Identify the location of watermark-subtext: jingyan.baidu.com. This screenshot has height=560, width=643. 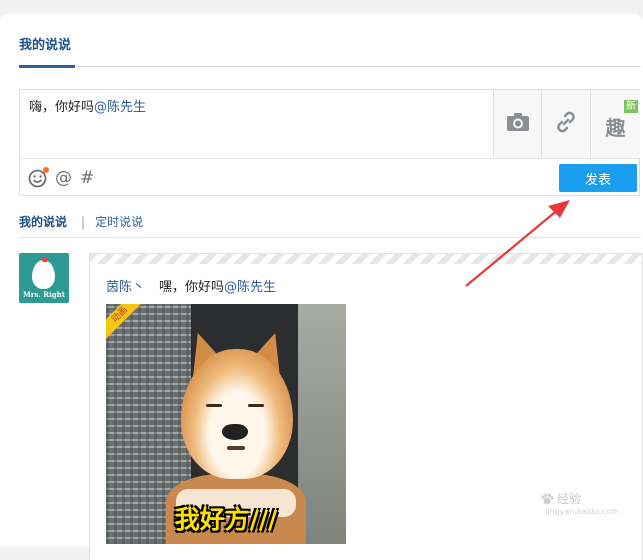
(582, 511).